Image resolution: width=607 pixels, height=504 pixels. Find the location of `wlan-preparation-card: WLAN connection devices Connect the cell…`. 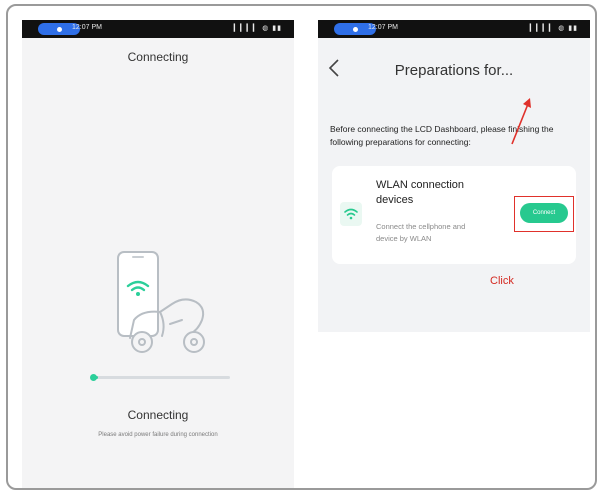

wlan-preparation-card: WLAN connection devices Connect the cell… is located at coordinates (454, 215).